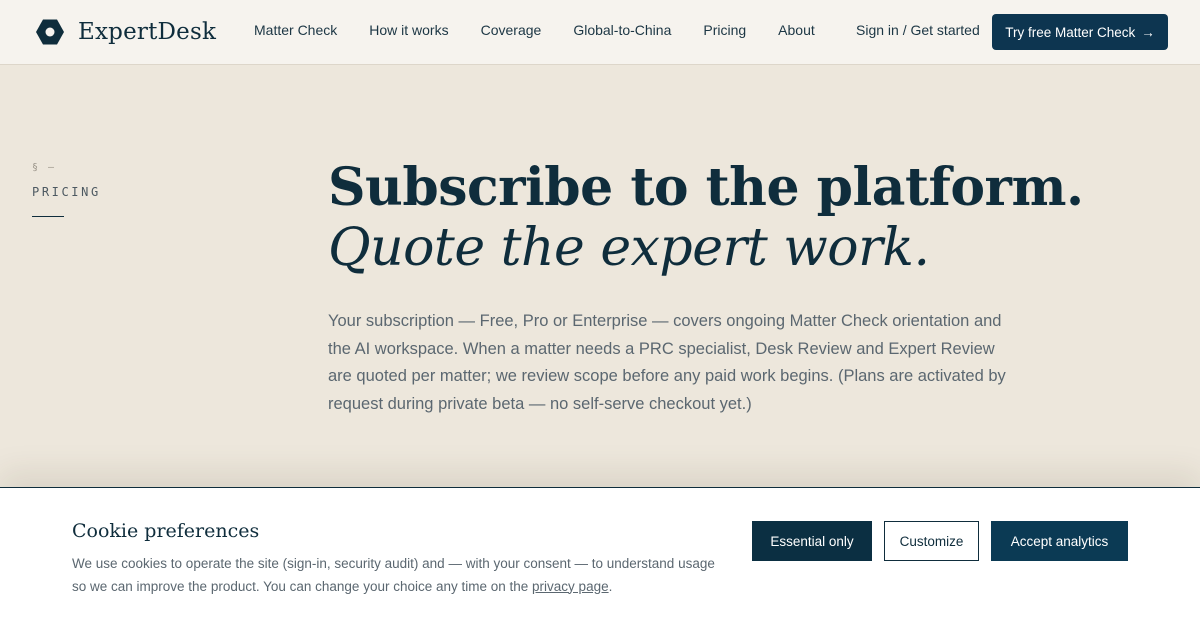 This screenshot has height=630, width=1200. Describe the element at coordinates (931, 541) in the screenshot. I see `customize-button: Customize` at that location.